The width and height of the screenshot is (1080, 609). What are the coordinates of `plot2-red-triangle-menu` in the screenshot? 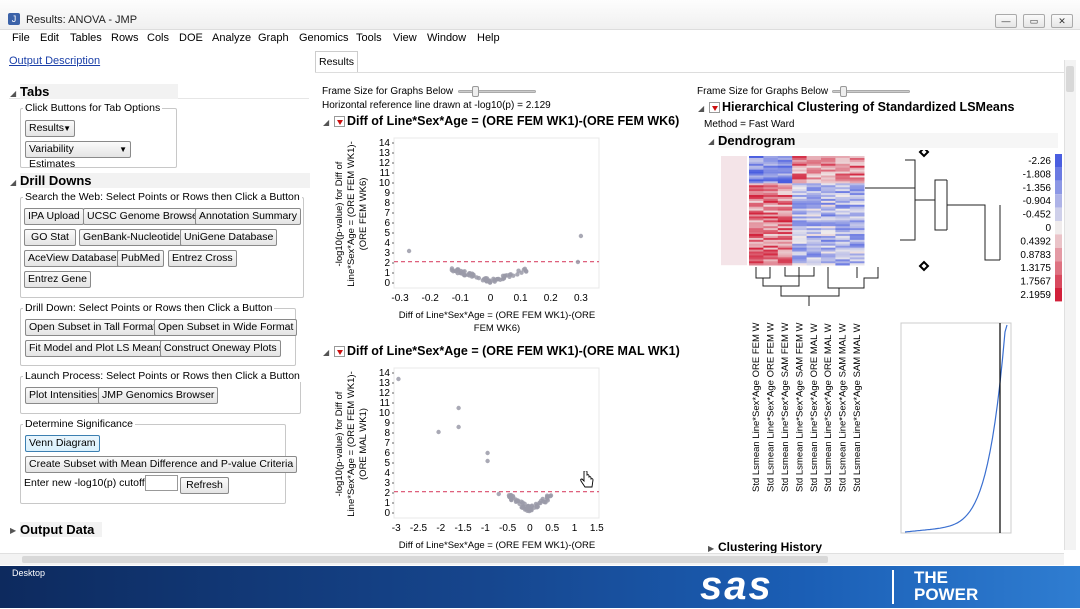 It's located at (339, 351).